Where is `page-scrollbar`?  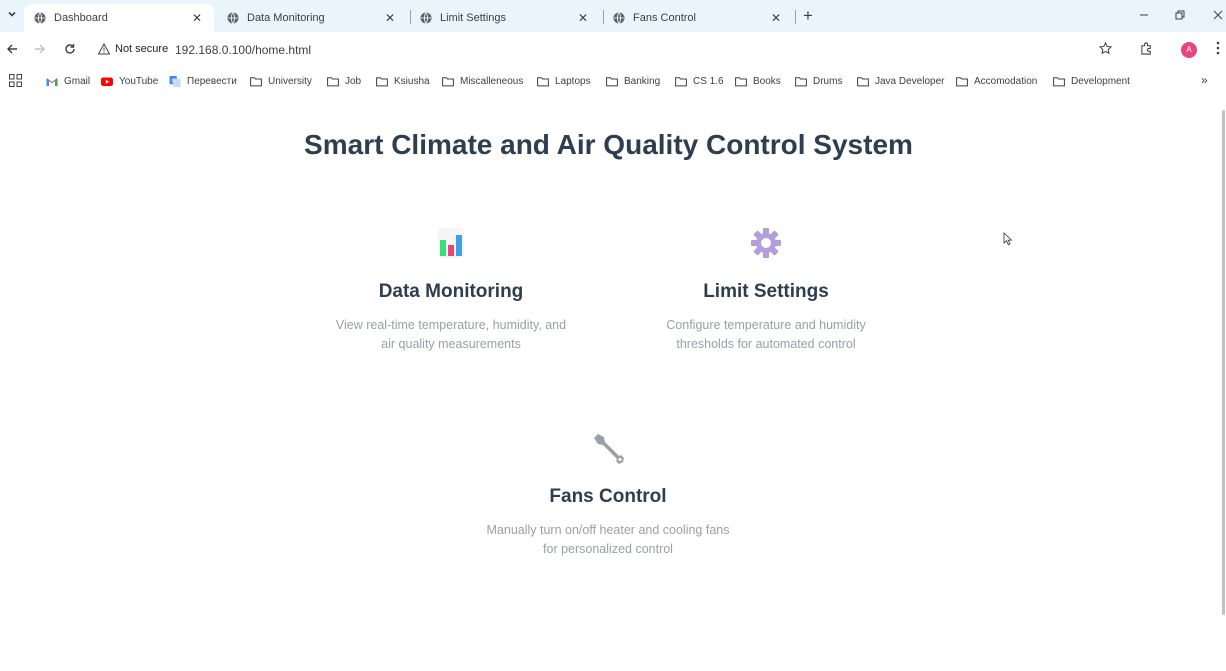 page-scrollbar is located at coordinates (1223, 362).